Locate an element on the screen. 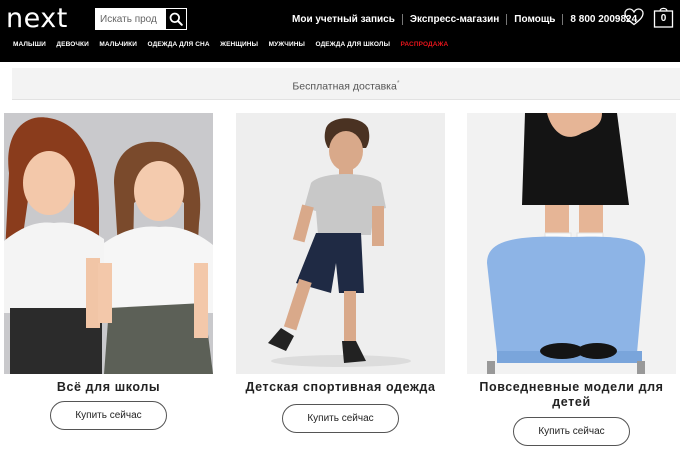 The image size is (680, 455). favourites-heart-icon is located at coordinates (634, 17).